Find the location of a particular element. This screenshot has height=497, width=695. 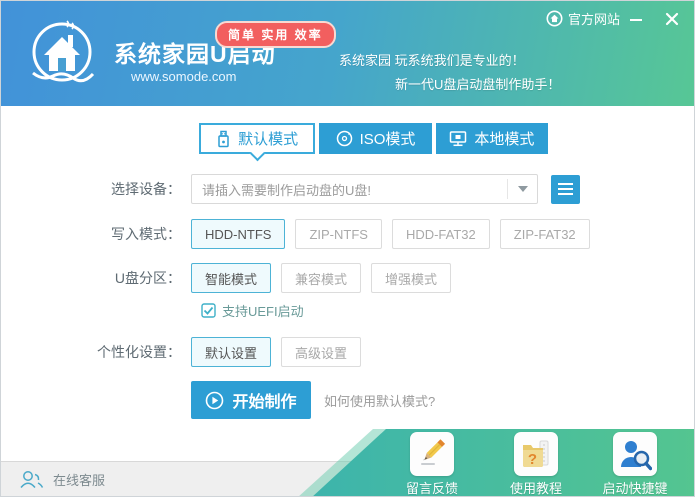

device-select-caret is located at coordinates (522, 189).